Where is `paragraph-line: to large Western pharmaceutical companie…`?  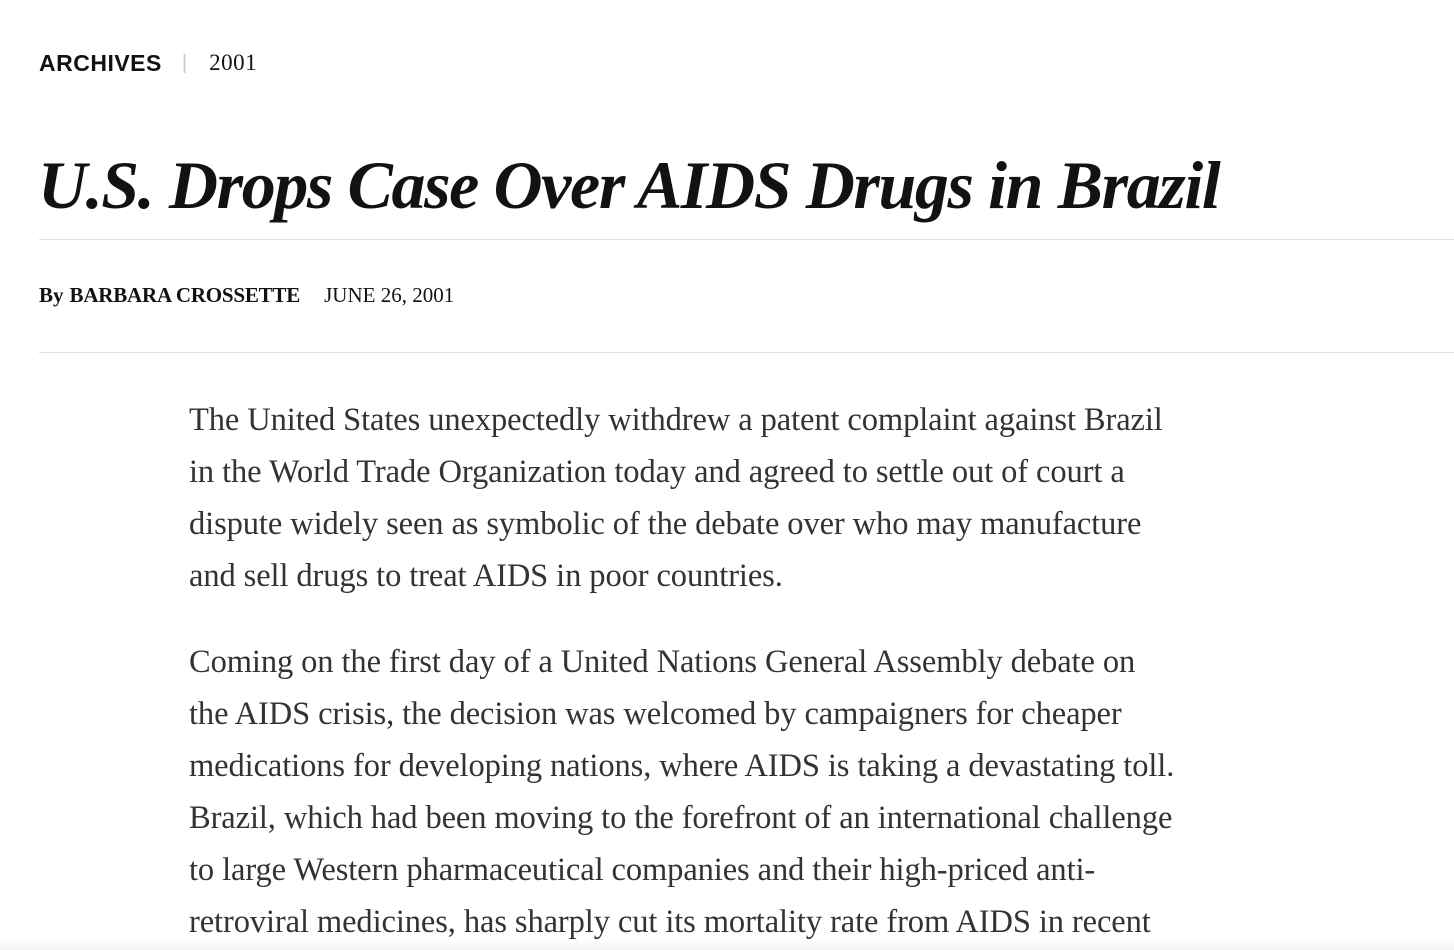
paragraph-line: to large Western pharmaceutical companie… is located at coordinates (642, 870).